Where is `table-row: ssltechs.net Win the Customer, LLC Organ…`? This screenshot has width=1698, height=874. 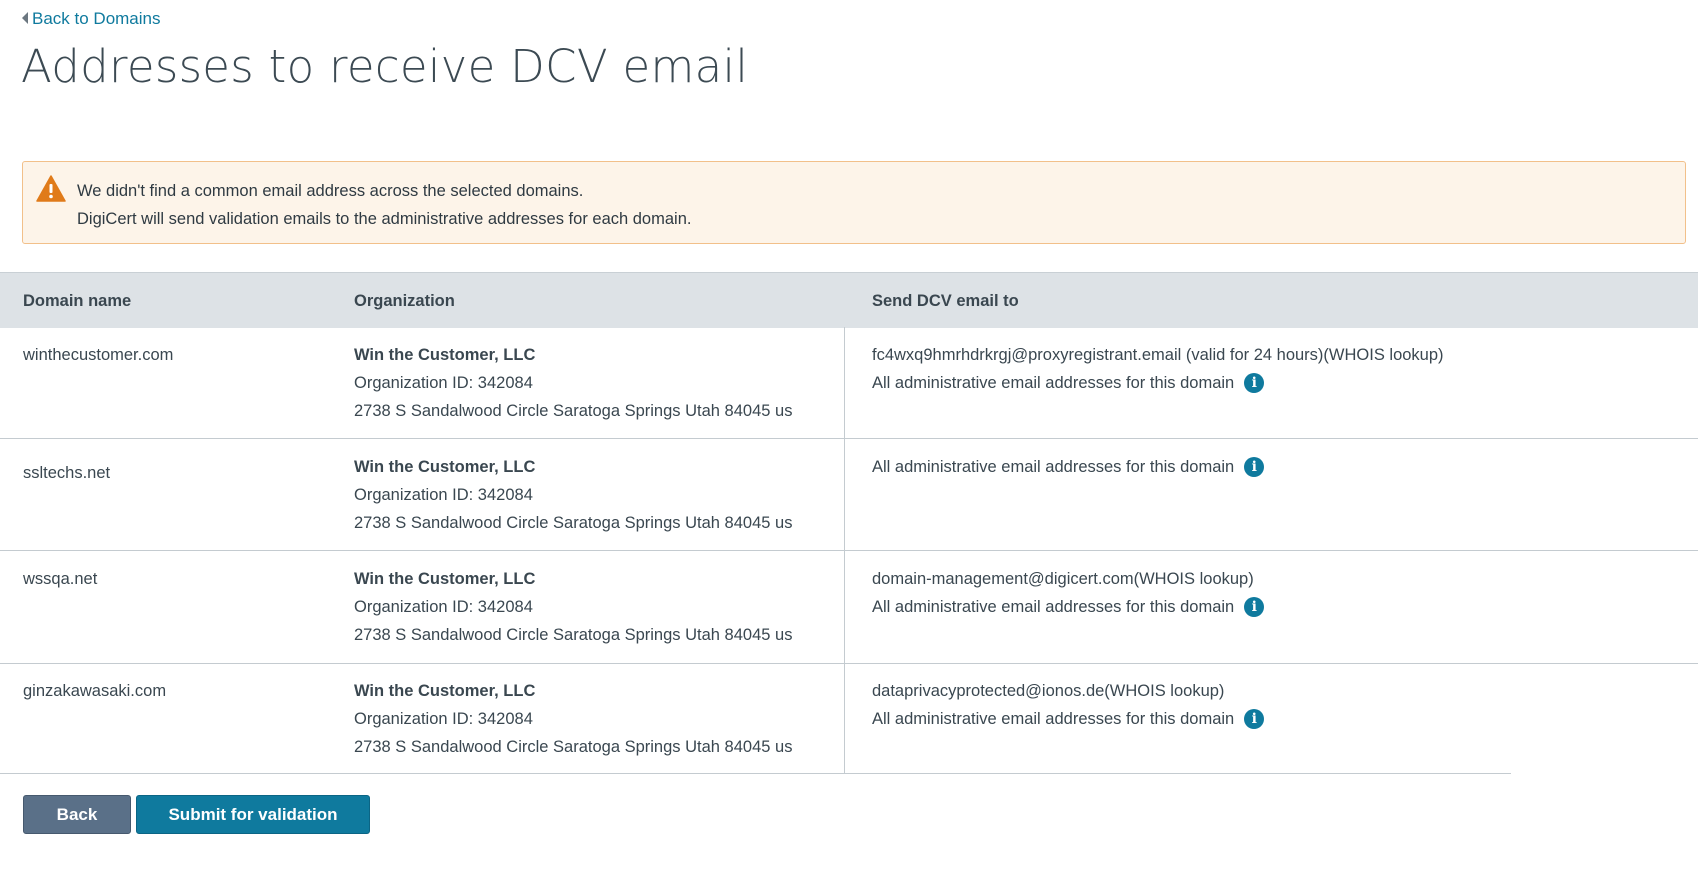
table-row: ssltechs.net Win the Customer, LLC Organ… is located at coordinates (849, 495).